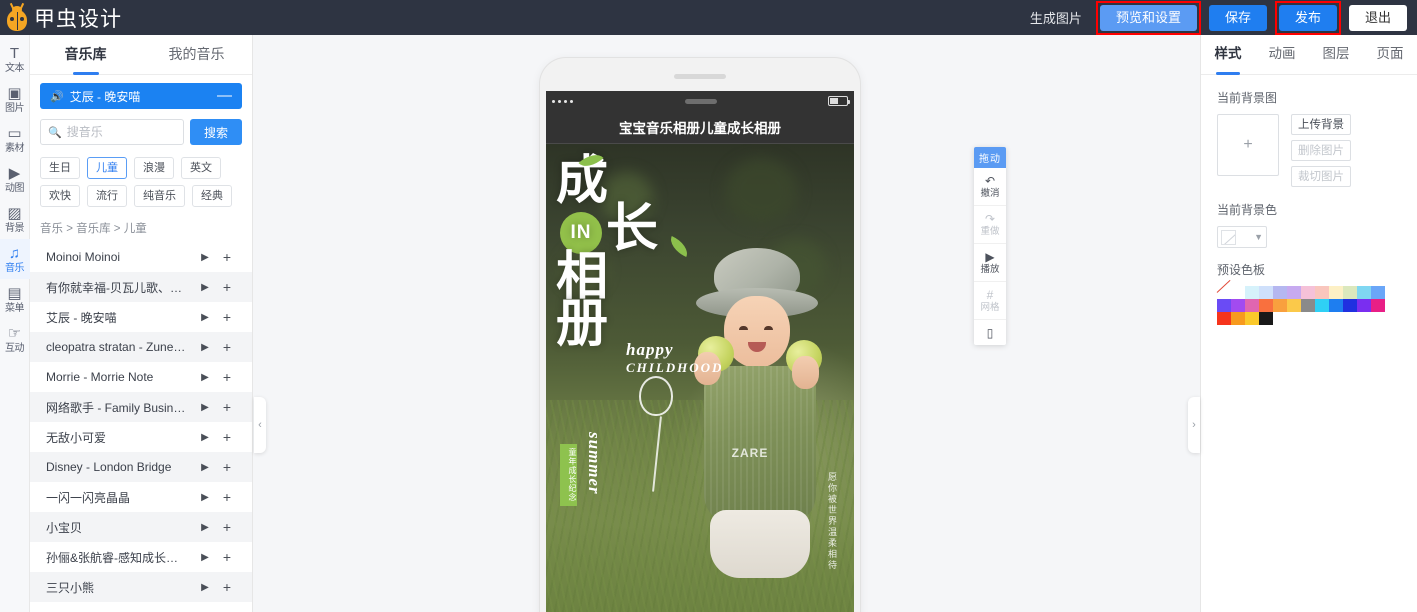 The width and height of the screenshot is (1417, 612). Describe the element at coordinates (141, 407) in the screenshot. I see `song-row: 网络歌手 - Family Business ▶ +` at that location.